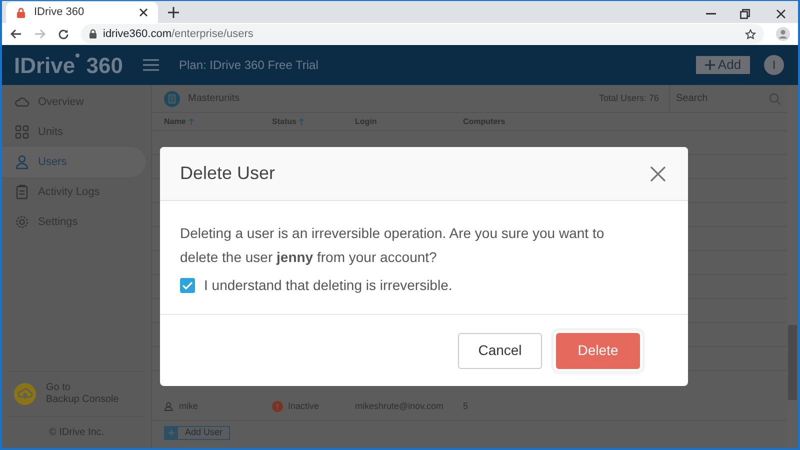  I want to click on menu-icon, so click(151, 65).